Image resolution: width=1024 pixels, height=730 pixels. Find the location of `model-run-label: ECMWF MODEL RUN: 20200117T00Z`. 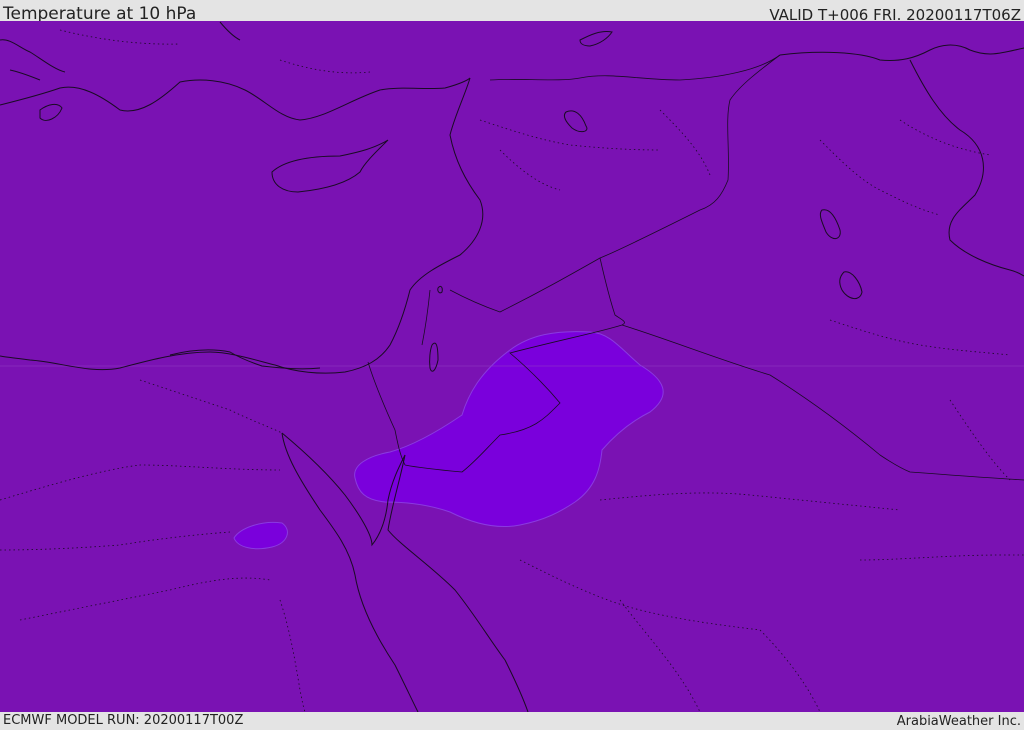

model-run-label: ECMWF MODEL RUN: 20200117T00Z is located at coordinates (123, 720).